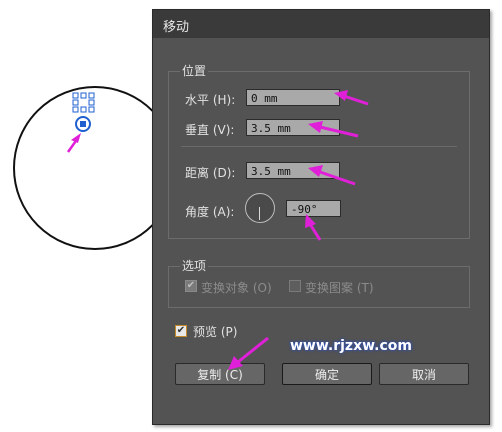 The width and height of the screenshot is (502, 432). What do you see at coordinates (327, 374) in the screenshot?
I see `ok-button: 确定` at bounding box center [327, 374].